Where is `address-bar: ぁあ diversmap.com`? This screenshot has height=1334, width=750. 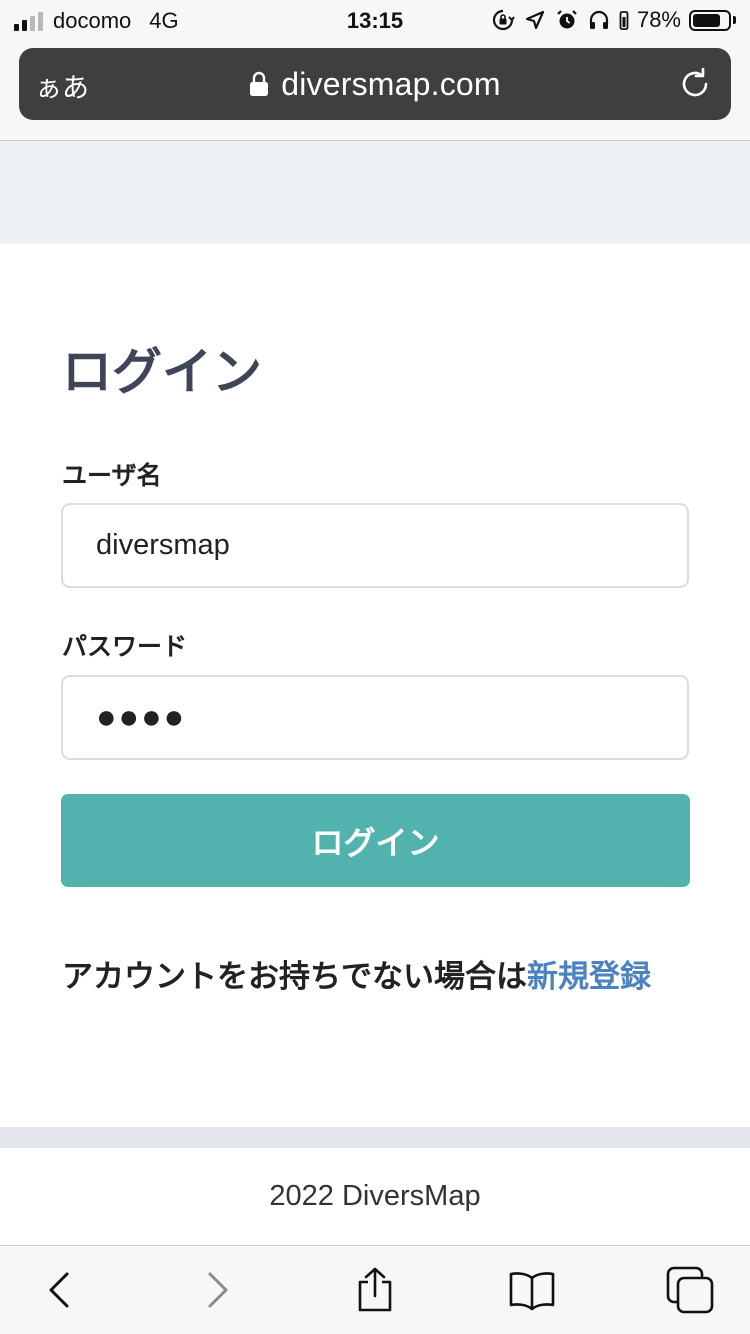
address-bar: ぁあ diversmap.com is located at coordinates (375, 84).